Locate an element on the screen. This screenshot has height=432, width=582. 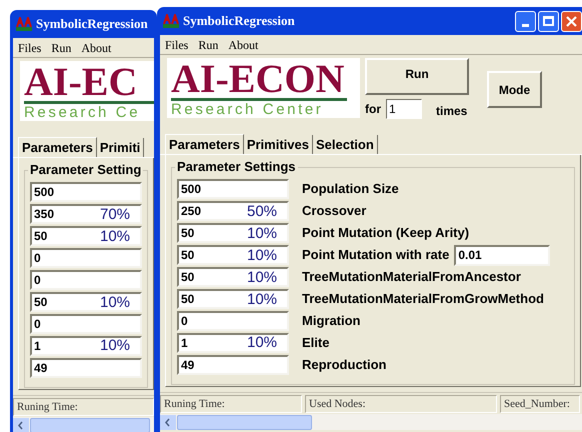
times-label: times is located at coordinates (452, 111).